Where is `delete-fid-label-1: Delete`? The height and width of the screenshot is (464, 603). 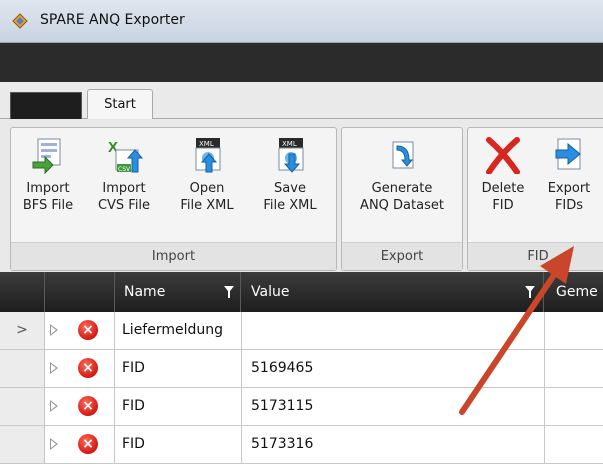 delete-fid-label-1: Delete is located at coordinates (503, 188).